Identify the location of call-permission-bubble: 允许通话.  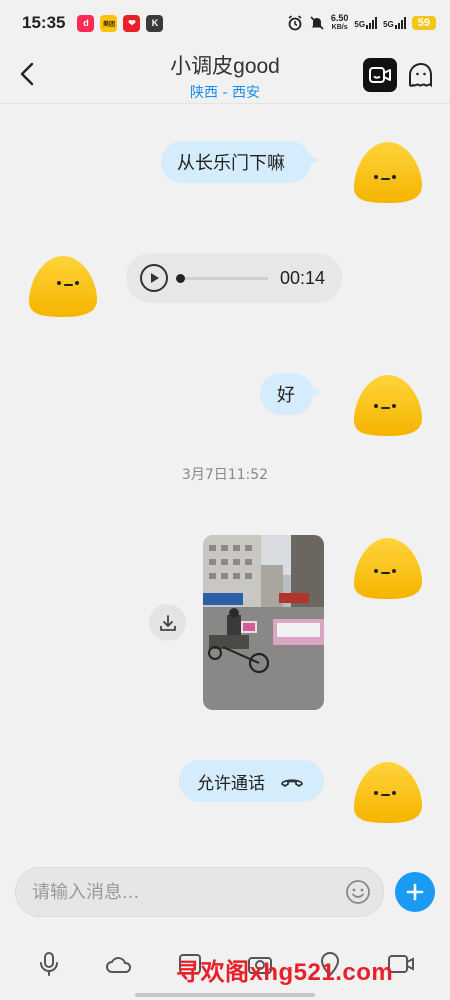
(251, 781).